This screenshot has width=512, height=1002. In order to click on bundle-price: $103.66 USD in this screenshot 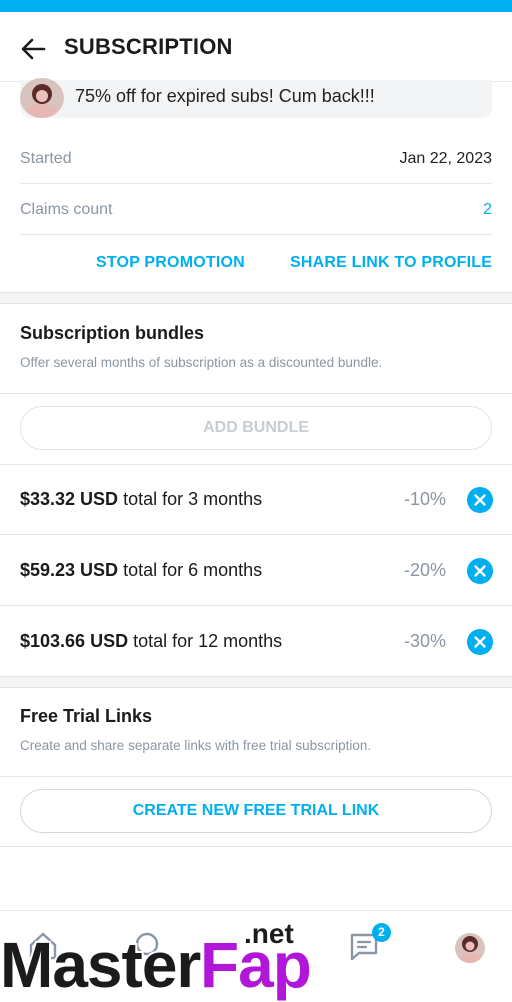, I will do `click(74, 641)`.